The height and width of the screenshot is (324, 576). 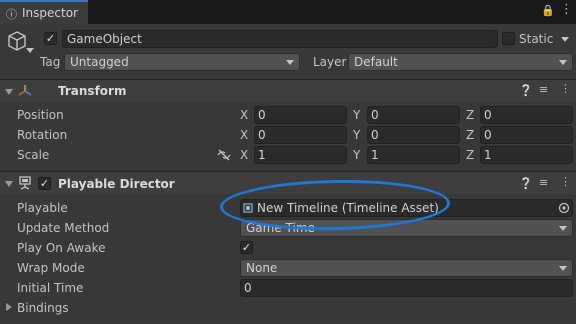 I want to click on scale-x-field: 1, so click(x=300, y=155).